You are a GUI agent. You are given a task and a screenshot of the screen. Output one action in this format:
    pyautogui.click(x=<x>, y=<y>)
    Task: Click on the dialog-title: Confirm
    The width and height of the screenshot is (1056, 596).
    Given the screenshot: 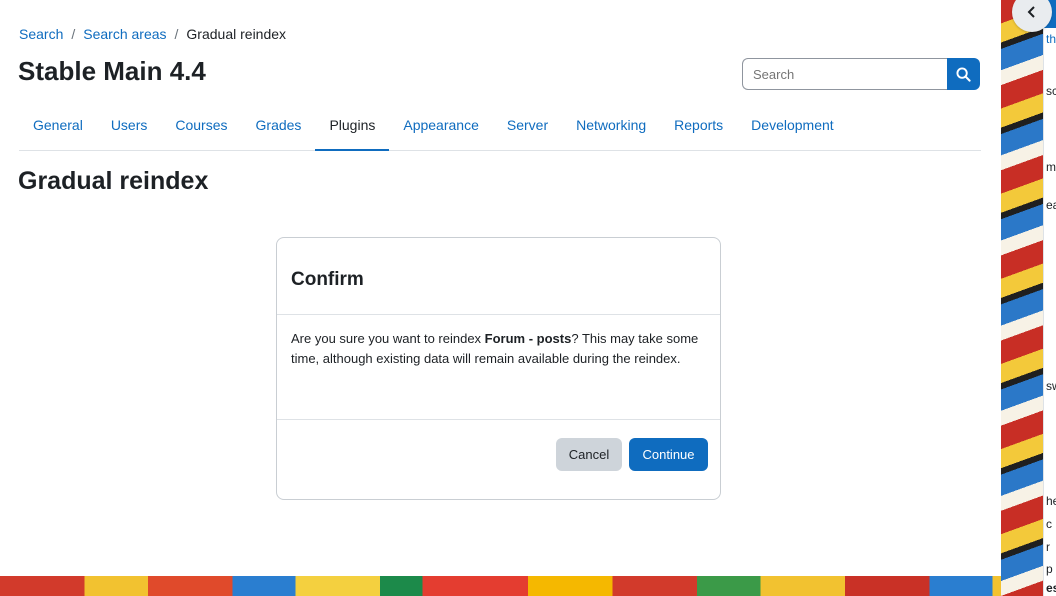 What is the action you would take?
    pyautogui.click(x=327, y=279)
    